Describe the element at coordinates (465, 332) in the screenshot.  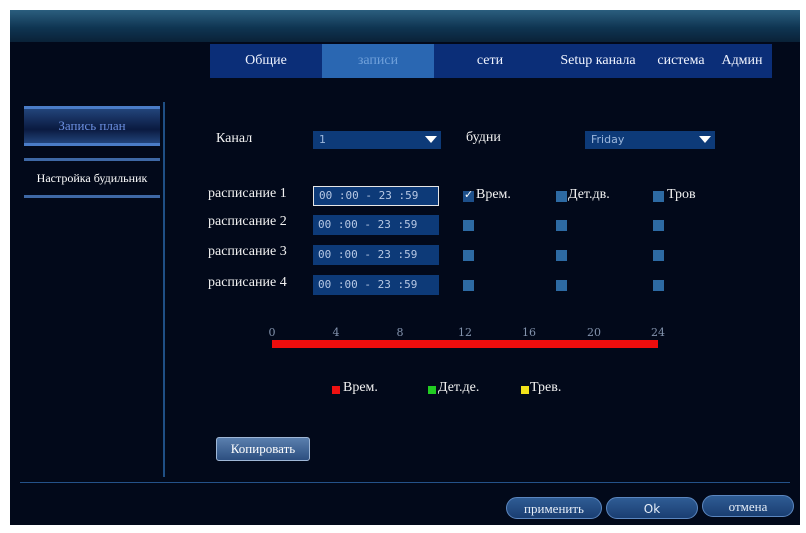
I see `timeline-tick: 12` at that location.